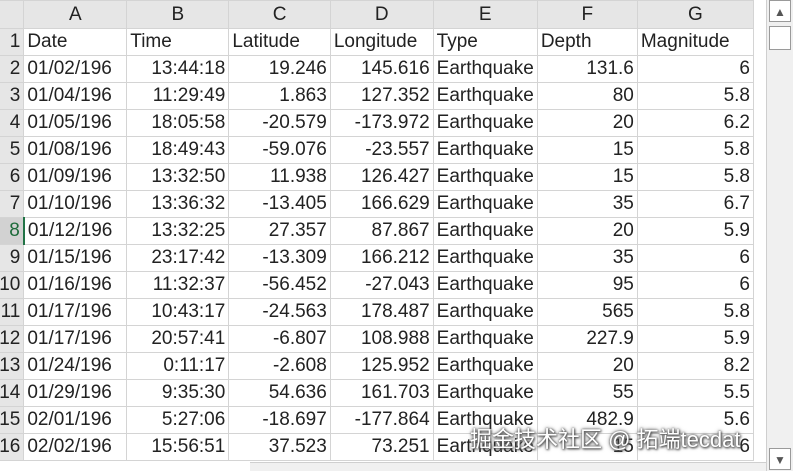  Describe the element at coordinates (75, 42) in the screenshot. I see `cell: Date` at that location.